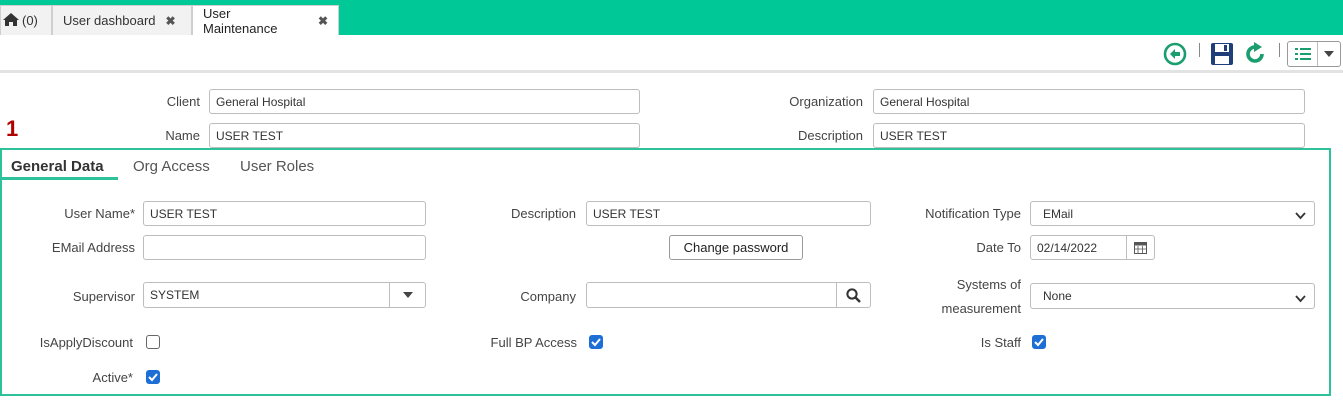 This screenshot has height=409, width=1343. I want to click on tab-label: User dashboard, so click(109, 20).